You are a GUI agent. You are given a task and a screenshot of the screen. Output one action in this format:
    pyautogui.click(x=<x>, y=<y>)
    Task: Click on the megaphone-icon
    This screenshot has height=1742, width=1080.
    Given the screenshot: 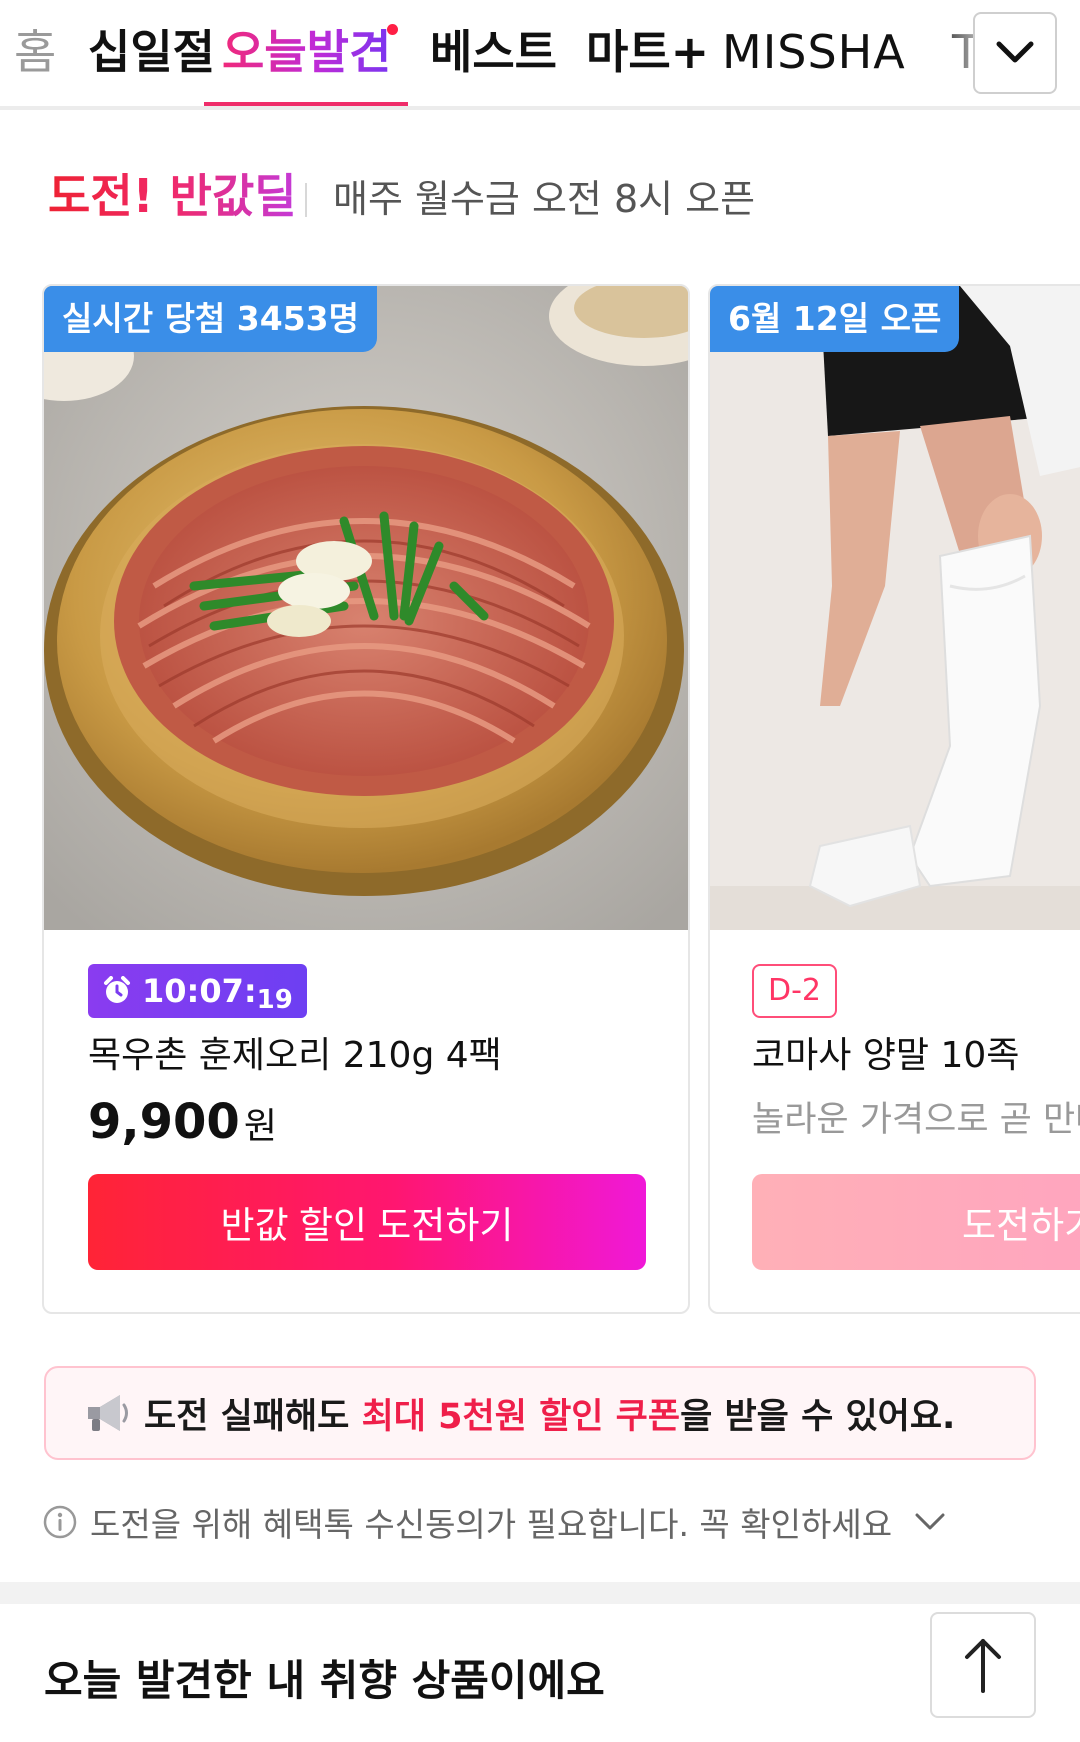 What is the action you would take?
    pyautogui.click(x=108, y=1413)
    